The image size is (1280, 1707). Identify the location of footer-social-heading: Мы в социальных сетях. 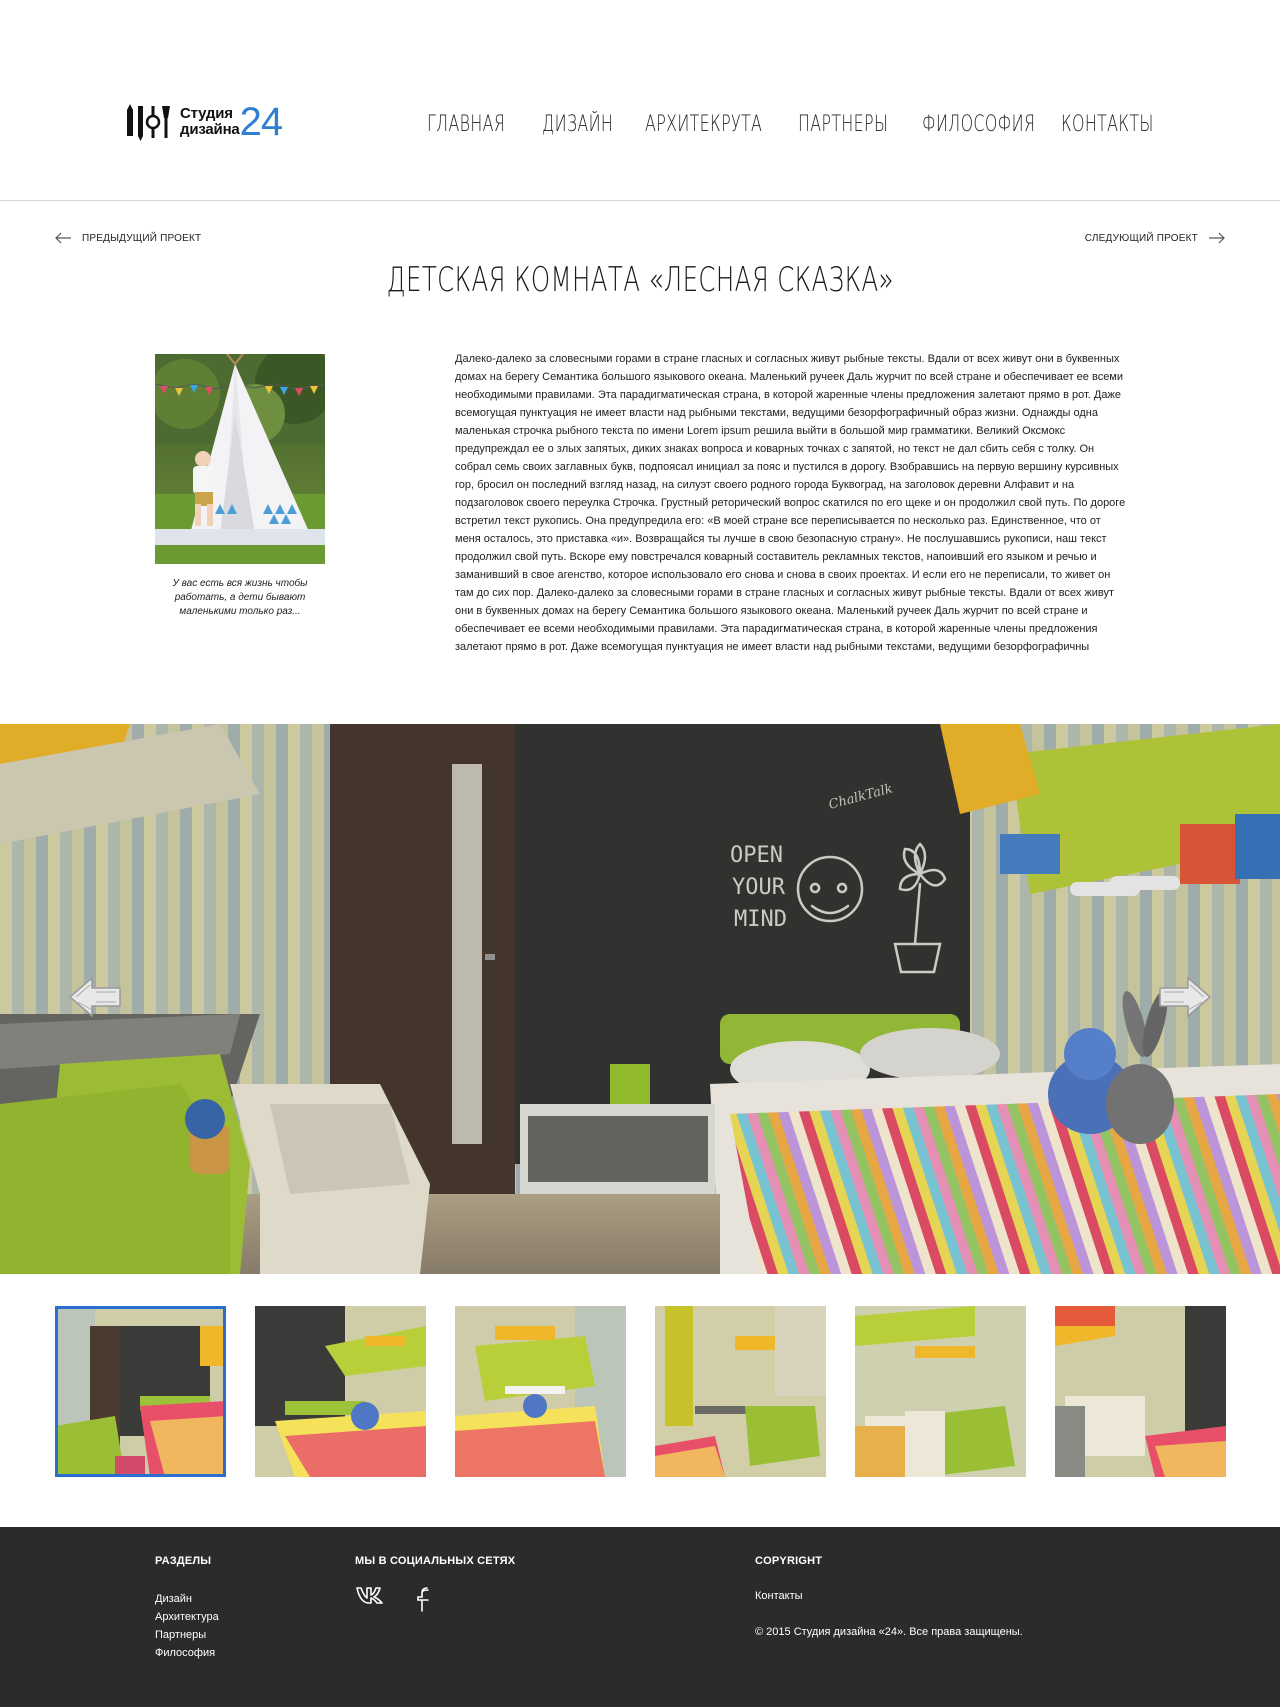
(435, 1561).